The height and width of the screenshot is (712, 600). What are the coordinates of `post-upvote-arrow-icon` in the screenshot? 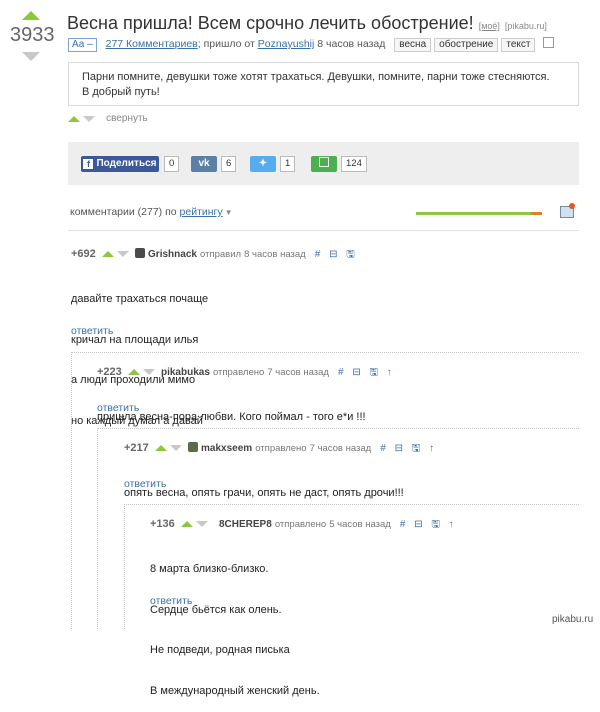 It's located at (31, 15).